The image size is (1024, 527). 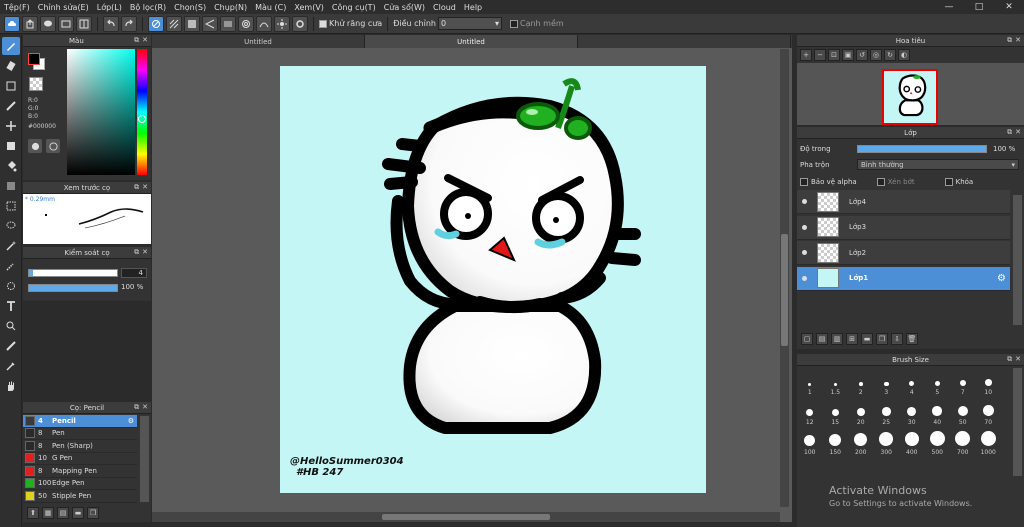 What do you see at coordinates (989, 443) in the screenshot?
I see `brush-size-cell: 1000` at bounding box center [989, 443].